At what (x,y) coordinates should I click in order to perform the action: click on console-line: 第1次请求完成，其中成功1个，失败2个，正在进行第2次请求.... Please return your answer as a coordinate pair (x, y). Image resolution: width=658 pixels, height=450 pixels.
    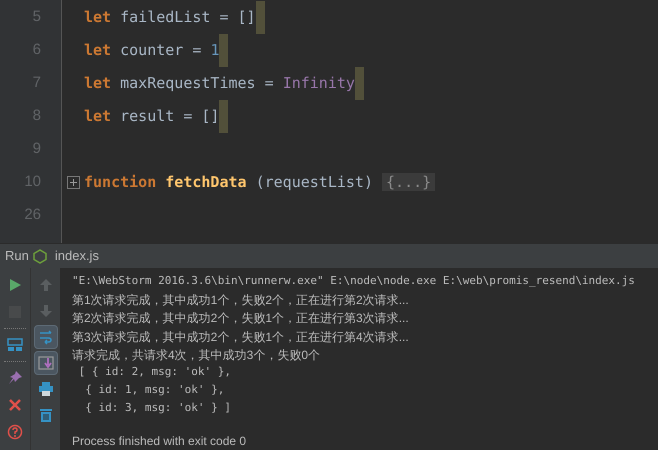
    Looking at the image, I should click on (241, 301).